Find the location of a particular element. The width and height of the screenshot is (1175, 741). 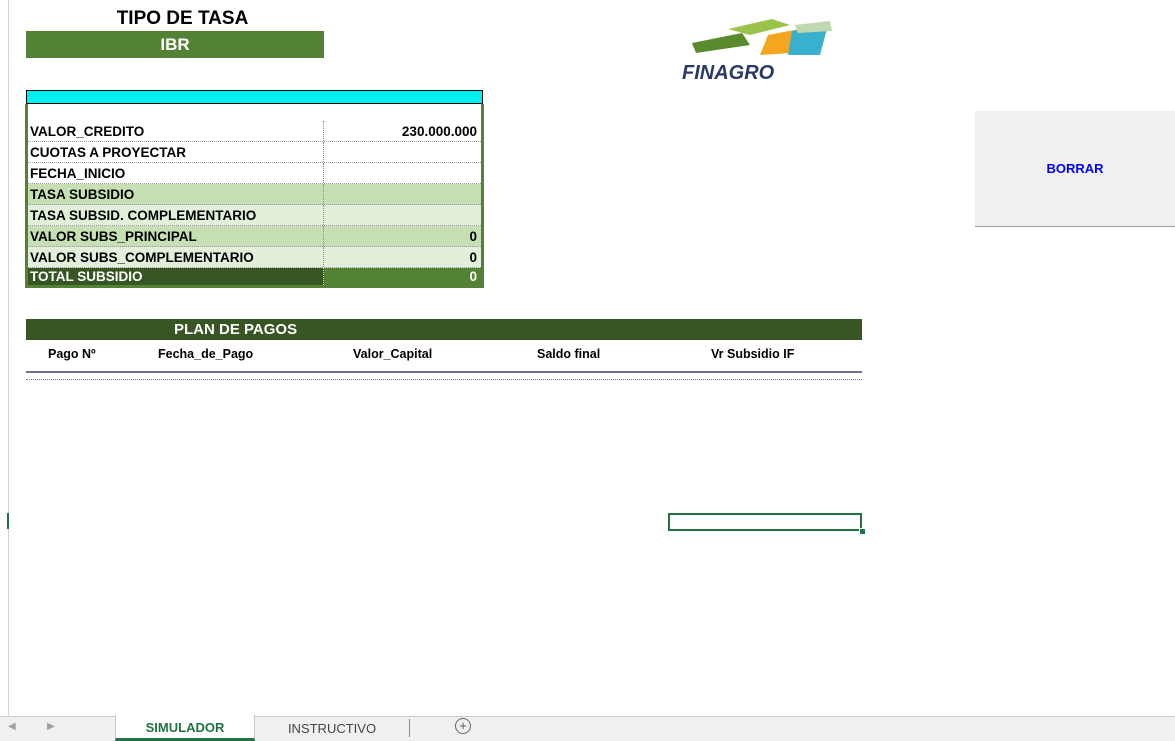

col-saldo-final: Saldo final is located at coordinates (569, 354).